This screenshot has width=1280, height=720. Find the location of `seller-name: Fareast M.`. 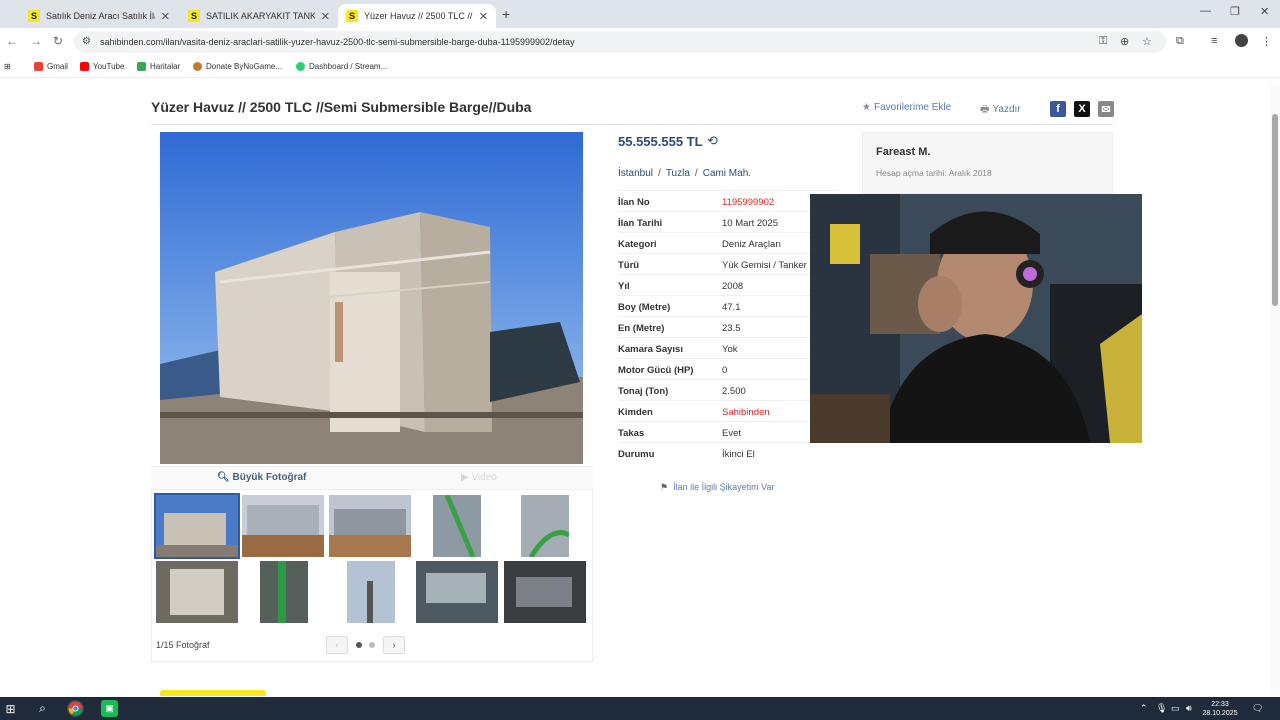

seller-name: Fareast M. is located at coordinates (903, 152).